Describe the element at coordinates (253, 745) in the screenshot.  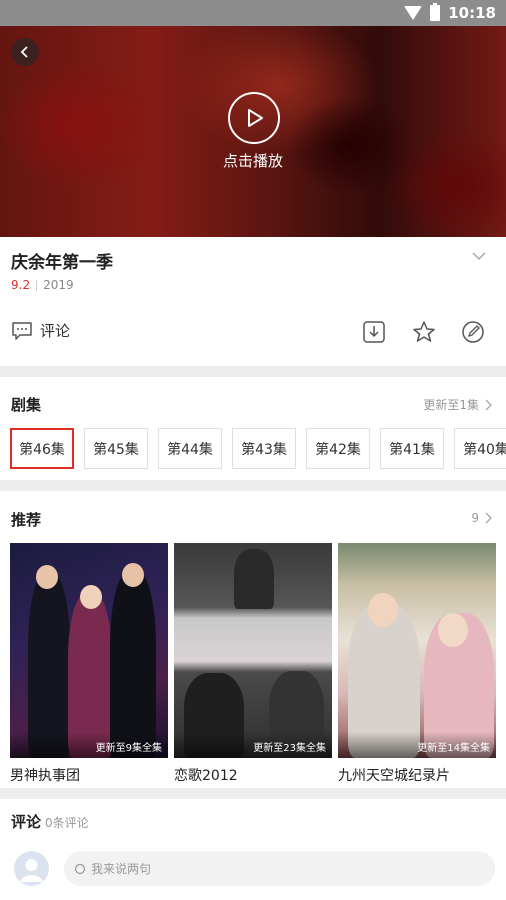
I see `poster-badge: 更新至23集全集` at that location.